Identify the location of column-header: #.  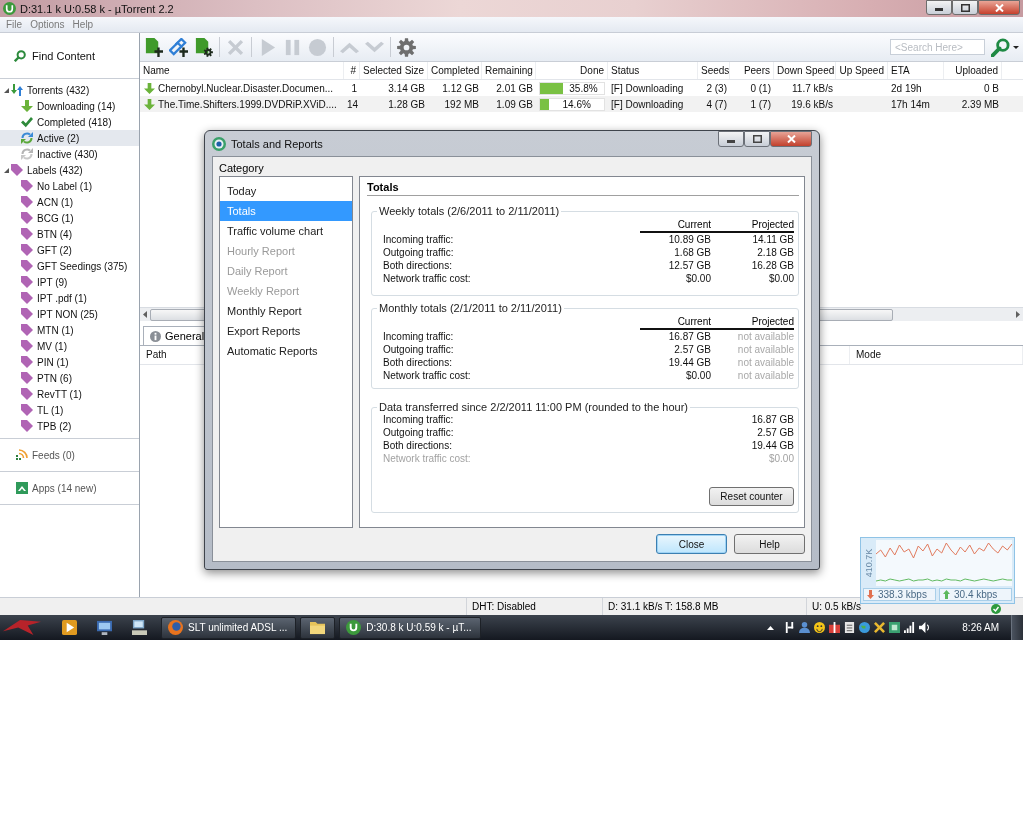
(352, 70).